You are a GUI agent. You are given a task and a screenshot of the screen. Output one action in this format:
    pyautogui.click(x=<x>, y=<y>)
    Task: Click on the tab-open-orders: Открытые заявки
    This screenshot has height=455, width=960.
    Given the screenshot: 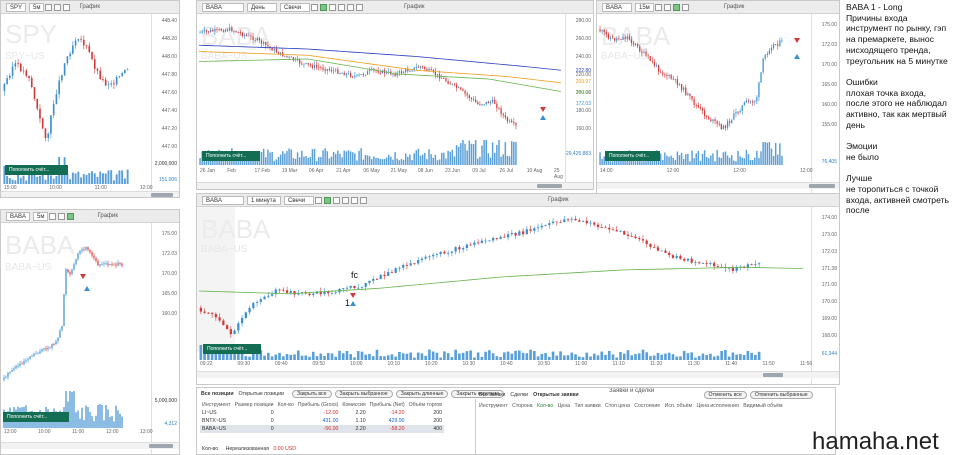 What is the action you would take?
    pyautogui.click(x=555, y=395)
    